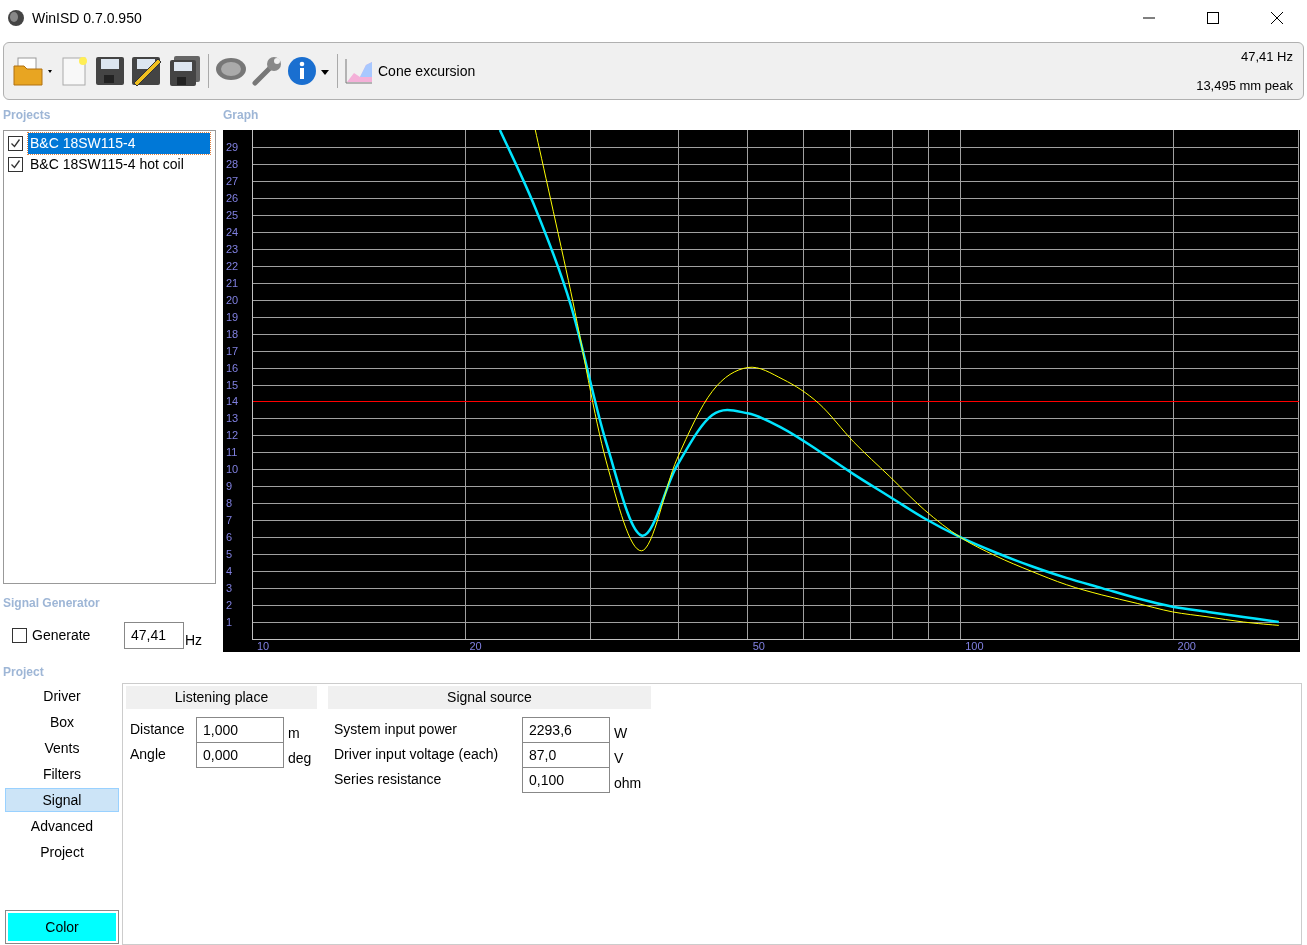 This screenshot has width=1307, height=945. Describe the element at coordinates (974, 646) in the screenshot. I see `x-tick-label: 100` at that location.